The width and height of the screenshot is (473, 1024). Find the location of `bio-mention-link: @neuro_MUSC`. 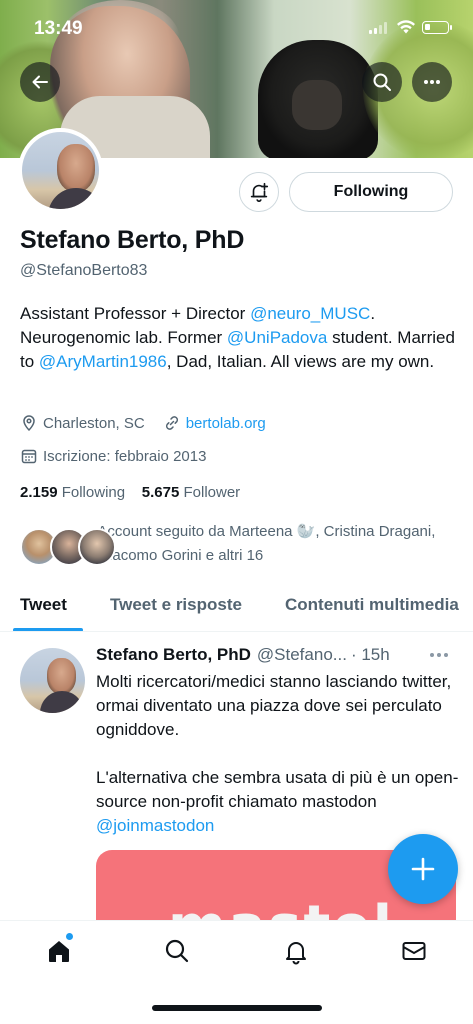

bio-mention-link: @neuro_MUSC is located at coordinates (310, 313).